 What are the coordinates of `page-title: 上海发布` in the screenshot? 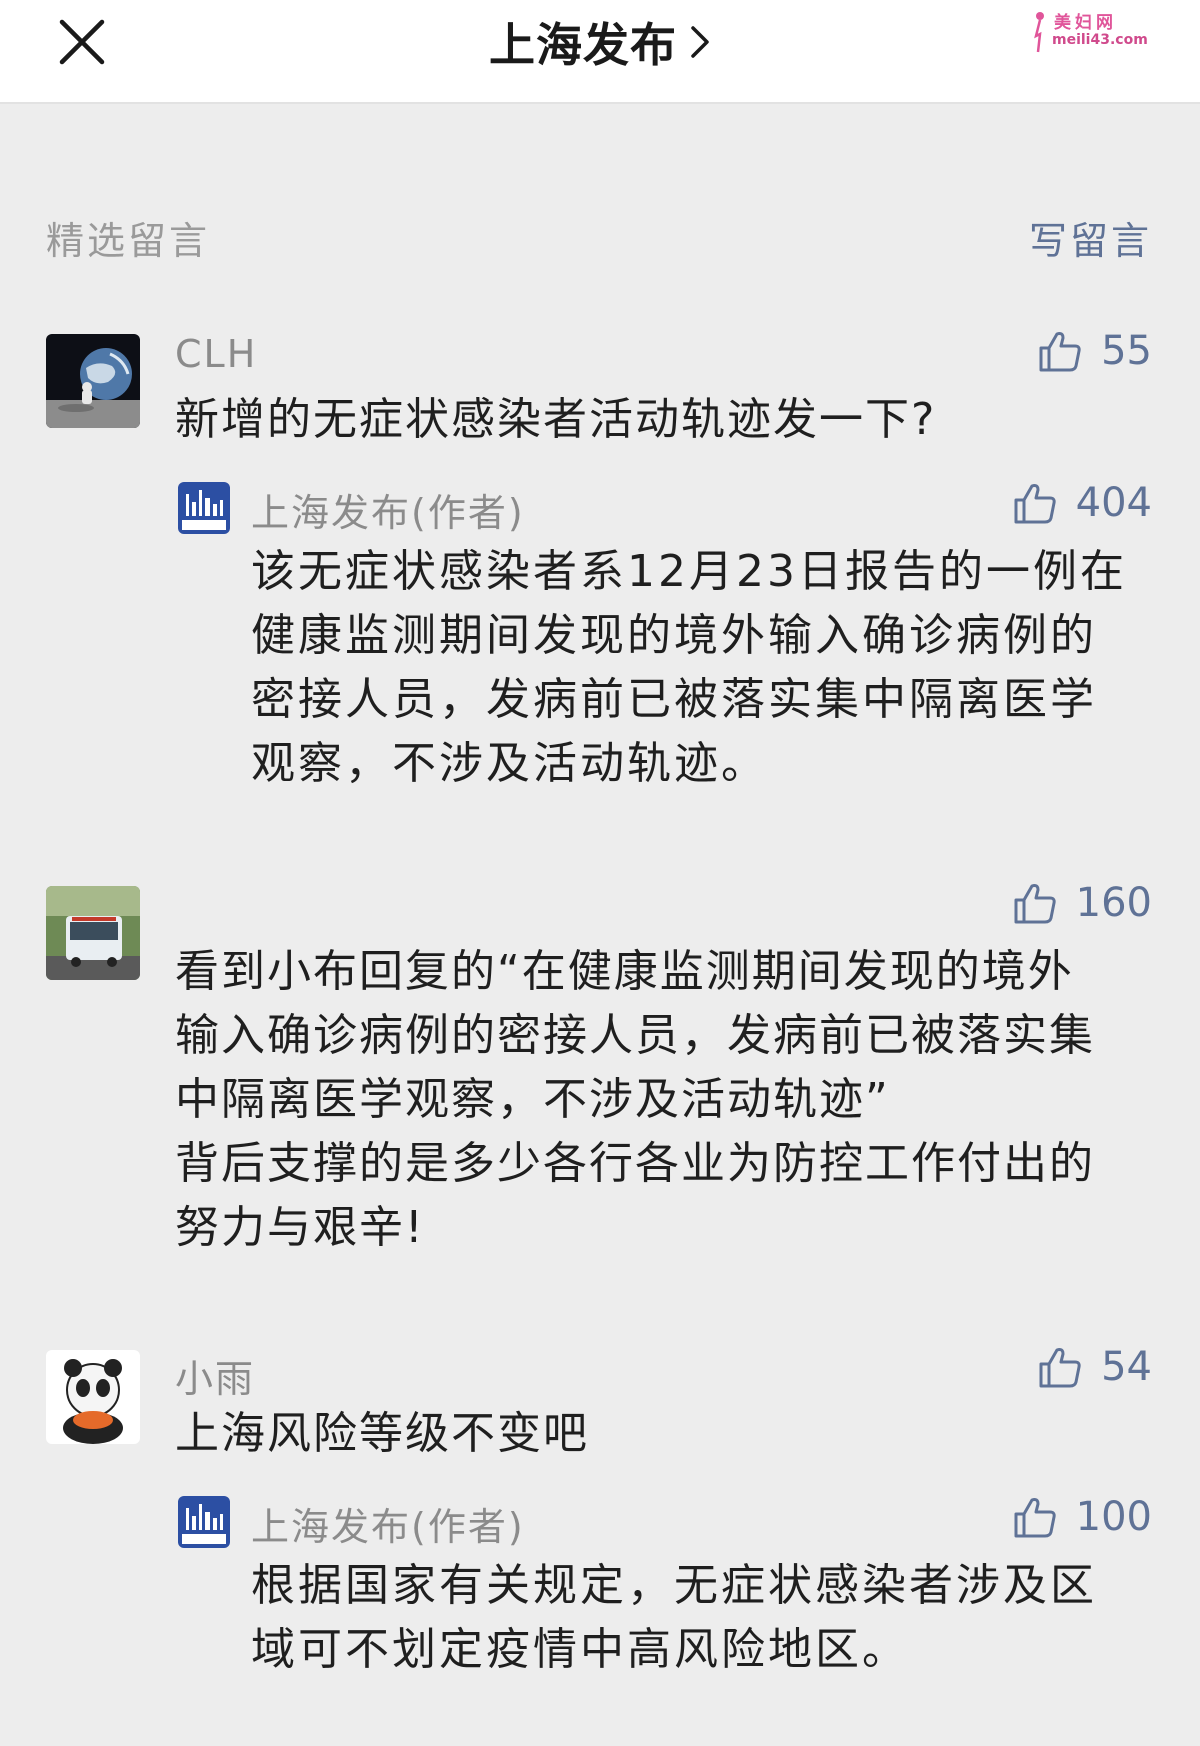 It's located at (583, 42).